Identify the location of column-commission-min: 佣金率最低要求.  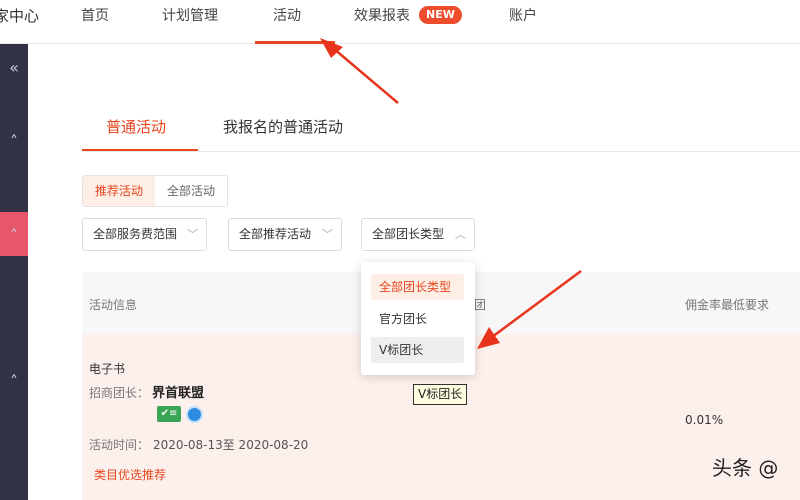
(727, 305).